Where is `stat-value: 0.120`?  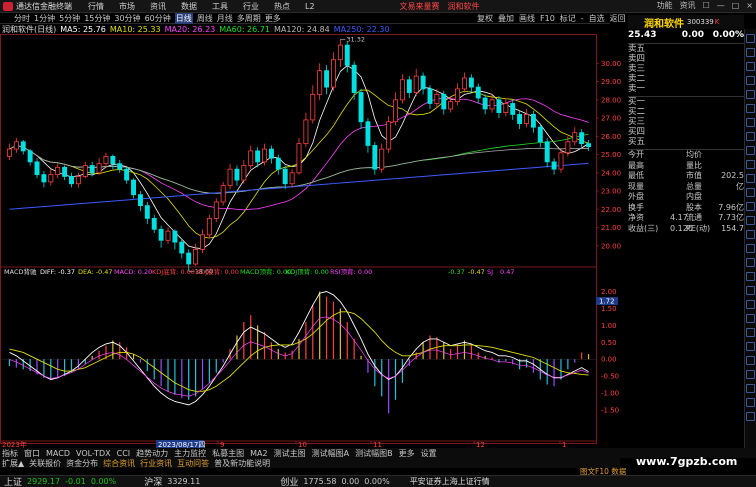
stat-value: 0.120 is located at coordinates (681, 228).